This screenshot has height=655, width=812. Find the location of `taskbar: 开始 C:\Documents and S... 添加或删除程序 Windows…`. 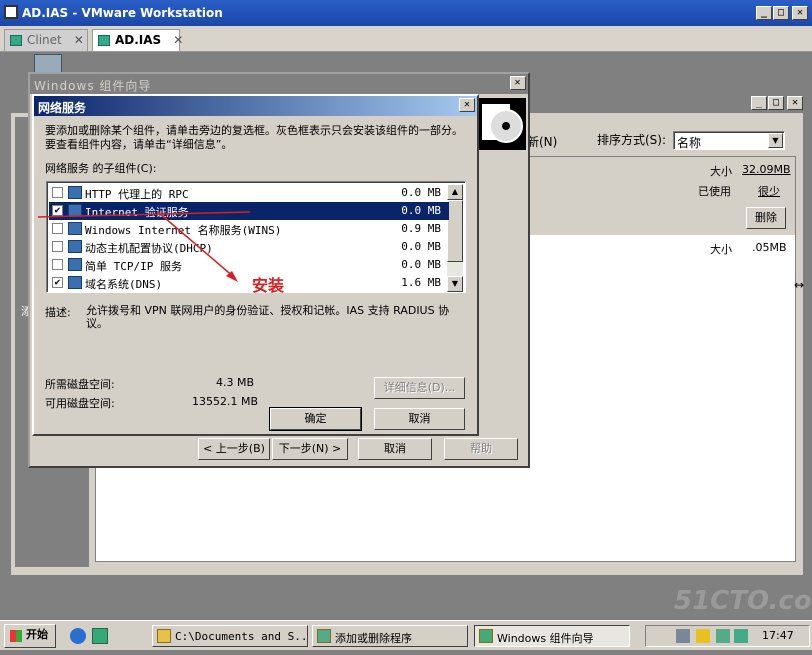

taskbar: 开始 C:\Documents and S... 添加或删除程序 Windows… is located at coordinates (406, 635).